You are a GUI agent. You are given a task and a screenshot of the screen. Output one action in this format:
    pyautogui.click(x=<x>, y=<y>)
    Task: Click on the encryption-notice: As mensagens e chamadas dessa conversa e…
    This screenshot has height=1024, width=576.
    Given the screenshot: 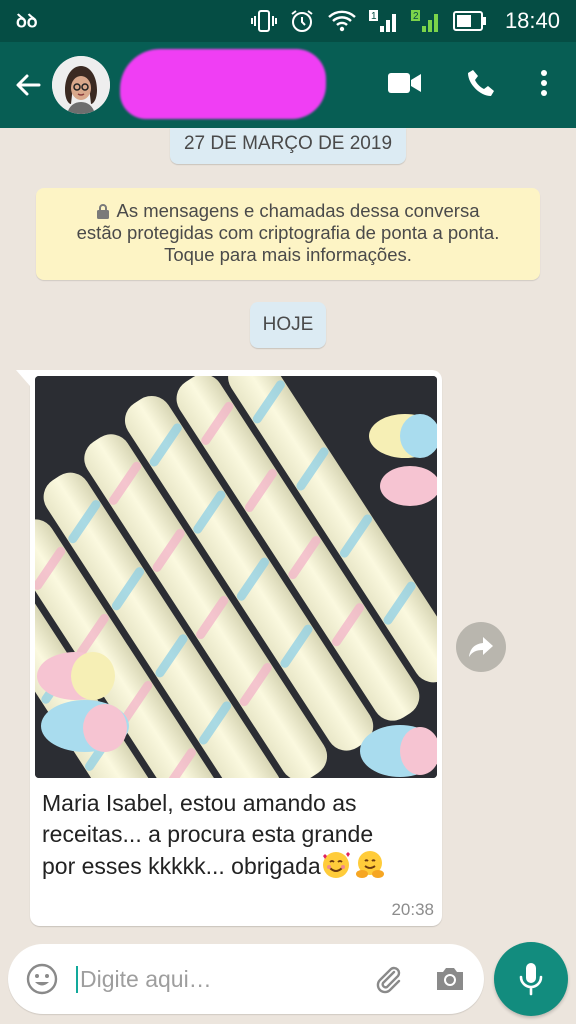 What is the action you would take?
    pyautogui.click(x=288, y=234)
    